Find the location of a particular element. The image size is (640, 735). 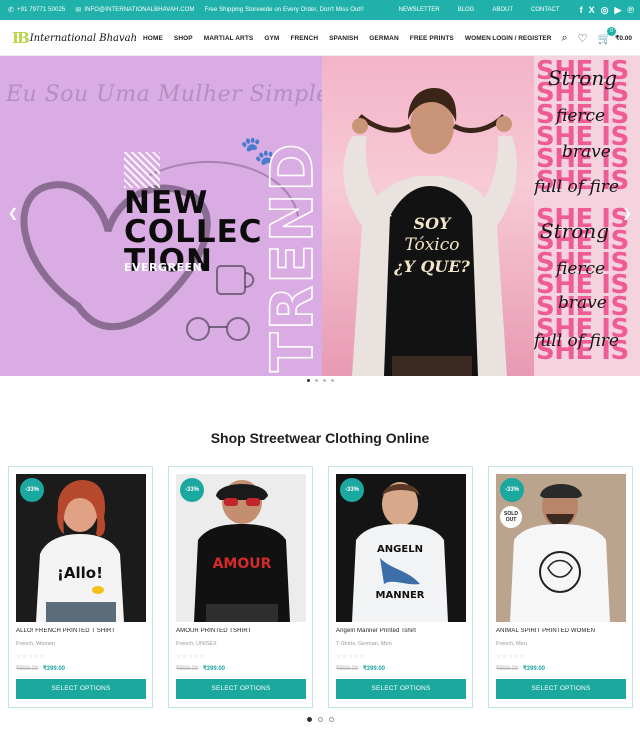

phone-contact: ✆ +91 79771 50025 is located at coordinates (36, 10).